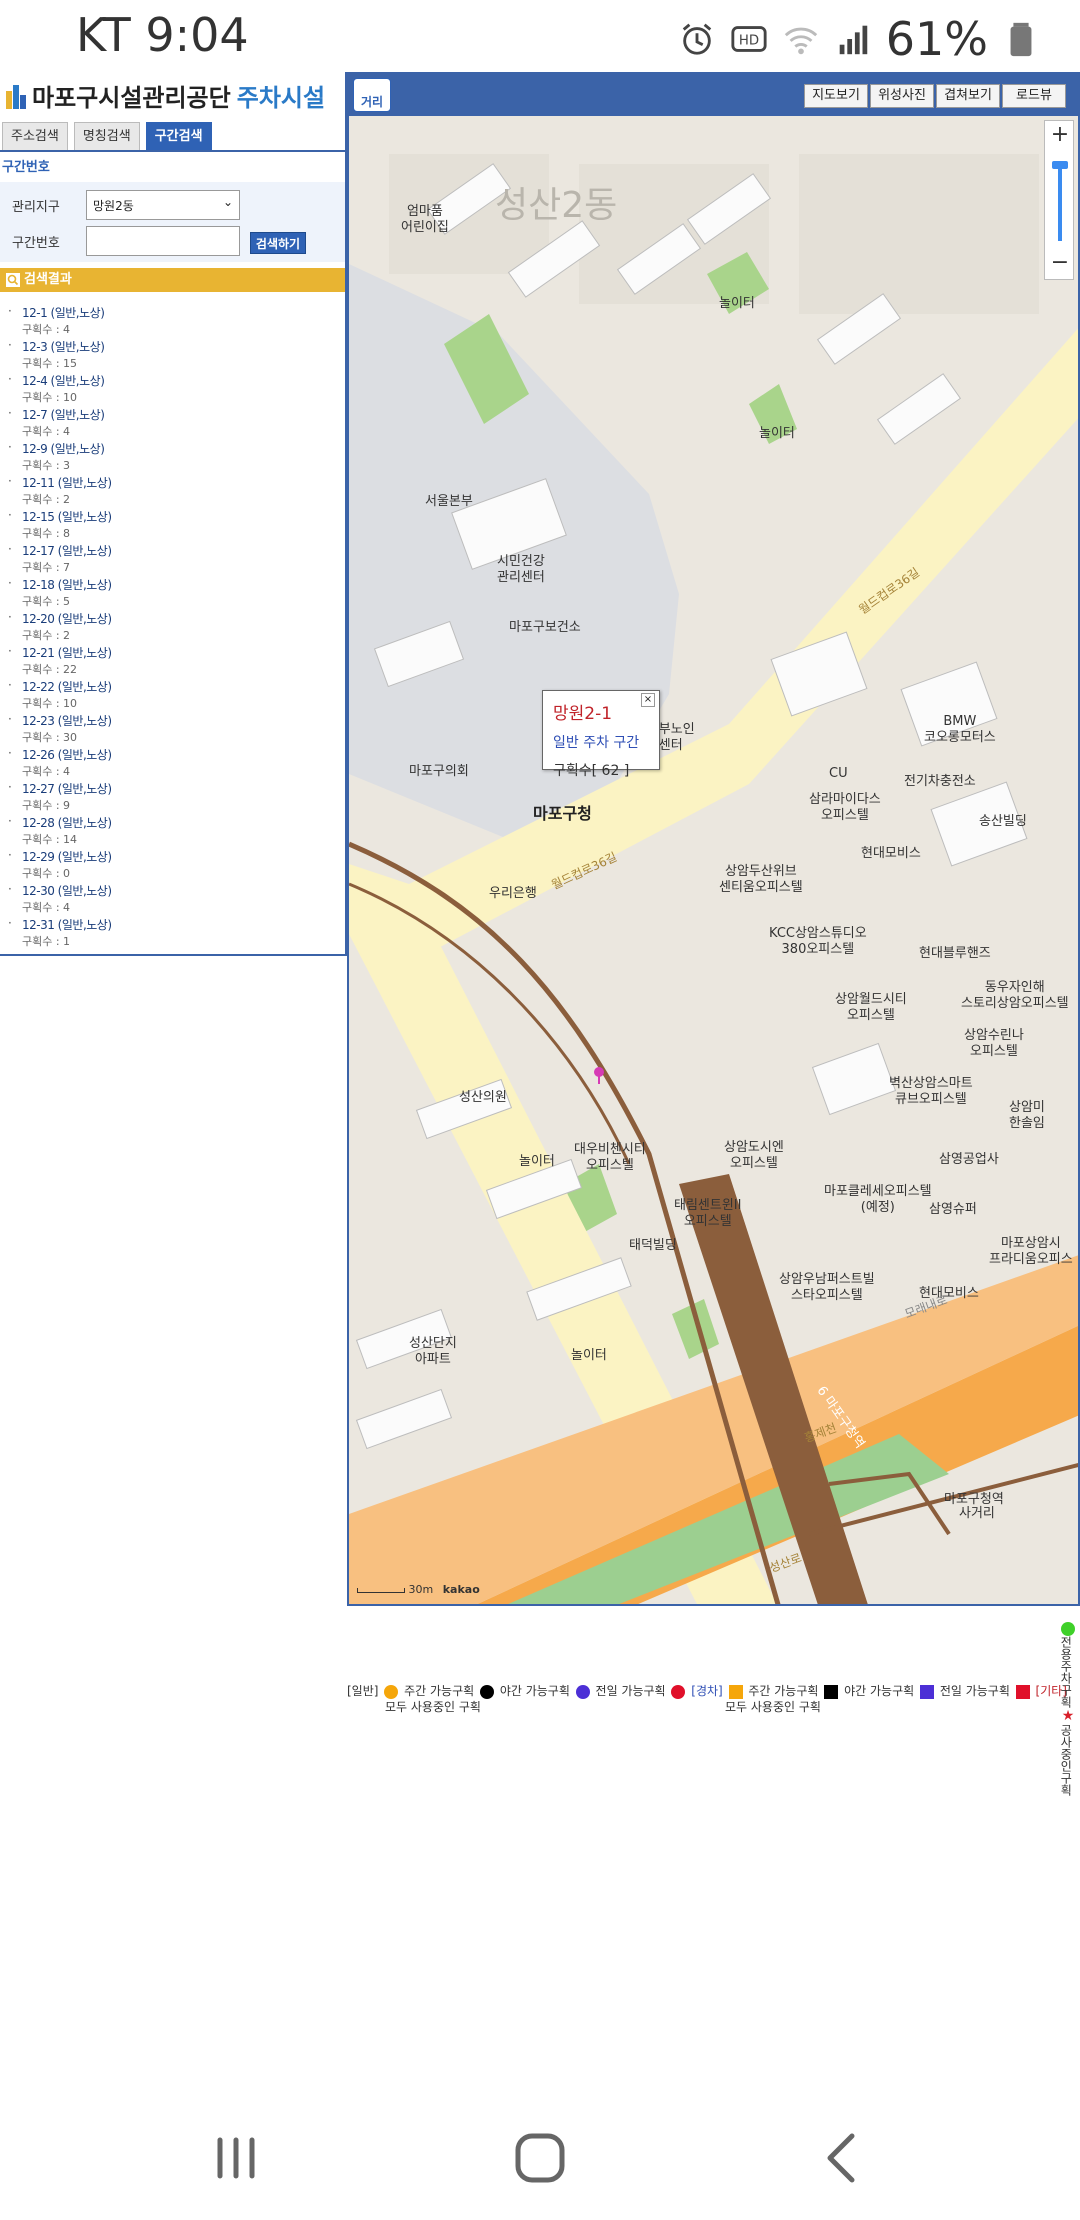 The image size is (1080, 2220). Describe the element at coordinates (433, 1707) in the screenshot. I see `legend-general-occupied: 모두 사용중인 구획` at that location.